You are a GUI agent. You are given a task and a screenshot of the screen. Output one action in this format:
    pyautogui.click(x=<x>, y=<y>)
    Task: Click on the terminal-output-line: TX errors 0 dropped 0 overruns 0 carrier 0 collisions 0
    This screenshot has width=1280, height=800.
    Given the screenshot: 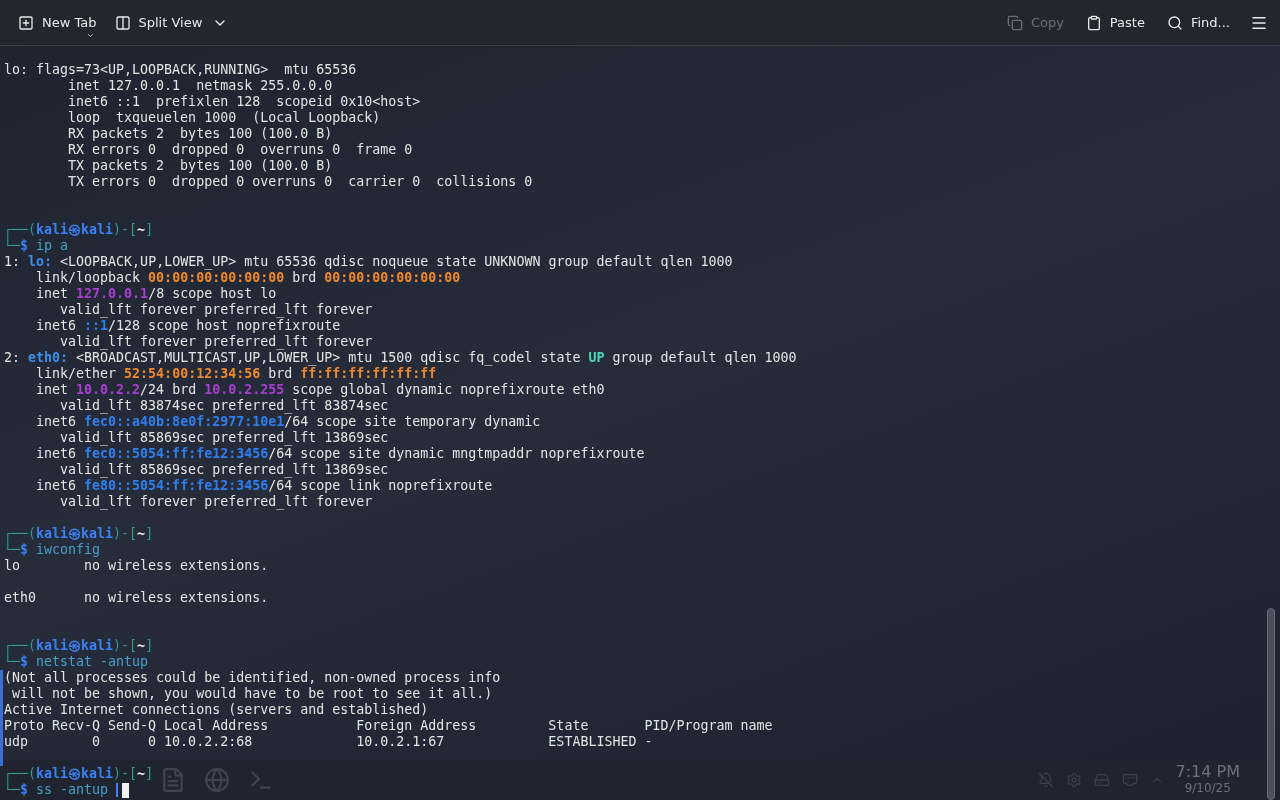 What is the action you would take?
    pyautogui.click(x=300, y=182)
    